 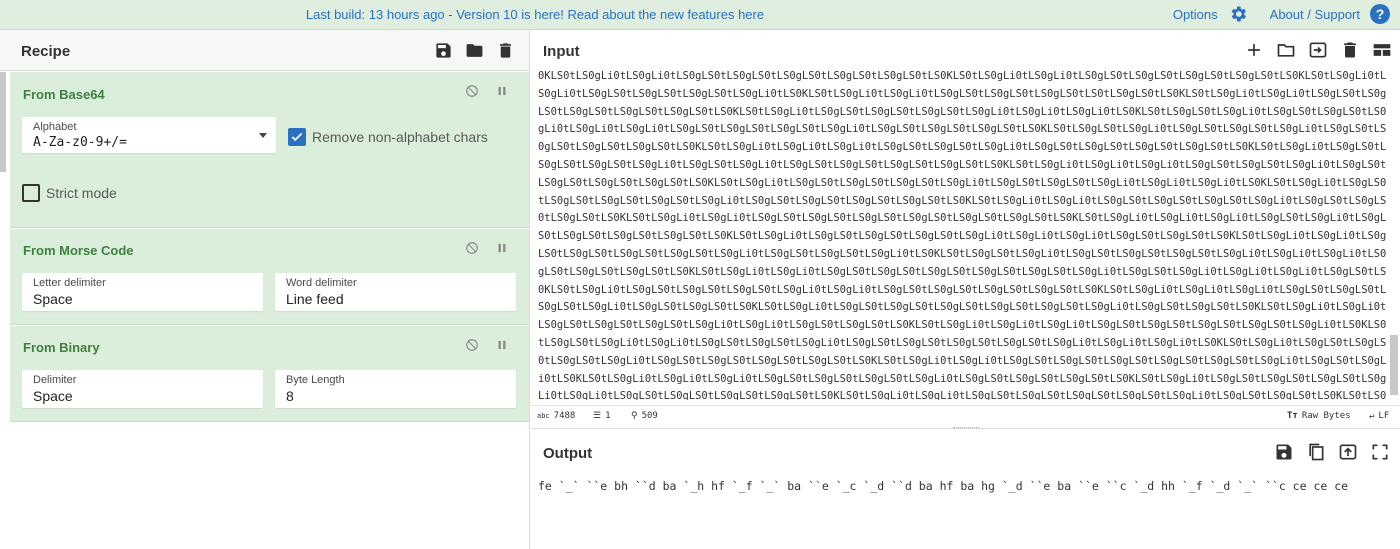 I want to click on replace-input-icon, so click(x=1348, y=452).